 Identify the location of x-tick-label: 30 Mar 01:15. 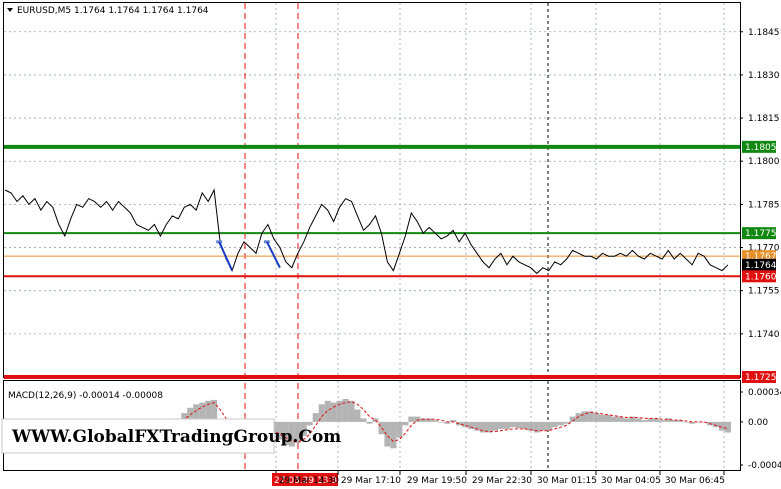
(567, 481).